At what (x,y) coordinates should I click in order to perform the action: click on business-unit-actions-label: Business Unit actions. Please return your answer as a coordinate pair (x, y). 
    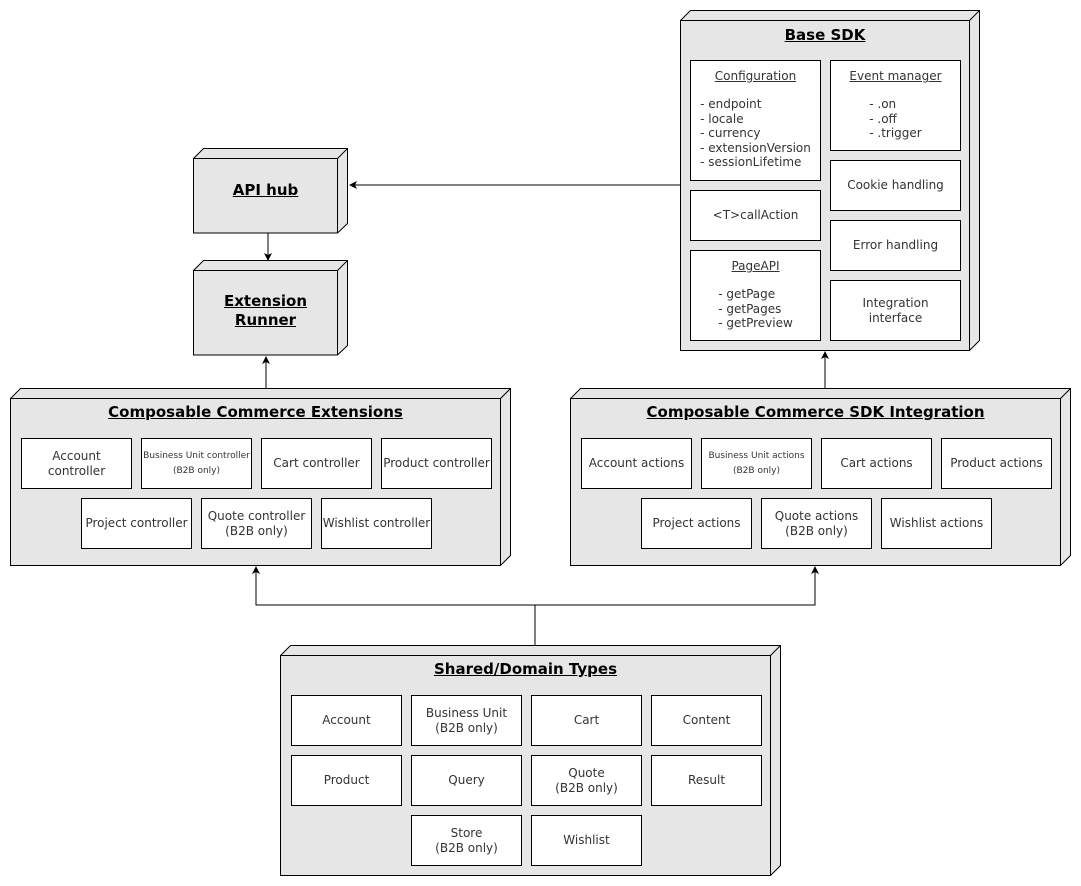
    Looking at the image, I should click on (756, 455).